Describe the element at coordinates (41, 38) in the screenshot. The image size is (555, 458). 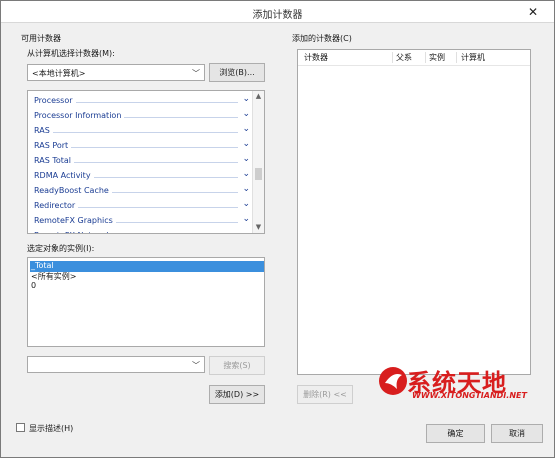
I see `available-counters-title: 可用计数器` at that location.